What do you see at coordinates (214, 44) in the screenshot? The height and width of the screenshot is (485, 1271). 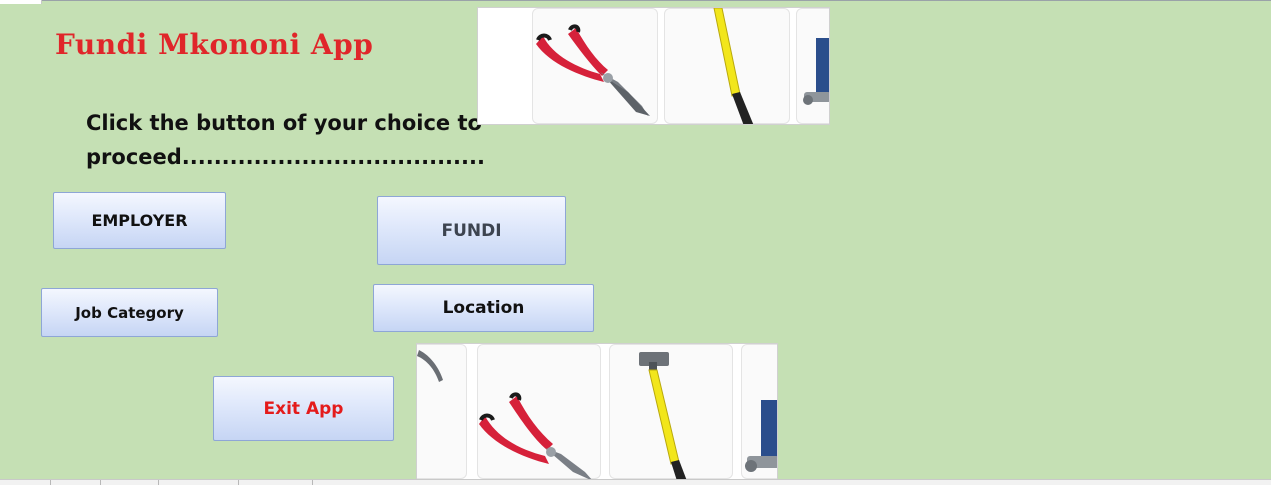 I see `app-title: Fundi Mkononi App` at bounding box center [214, 44].